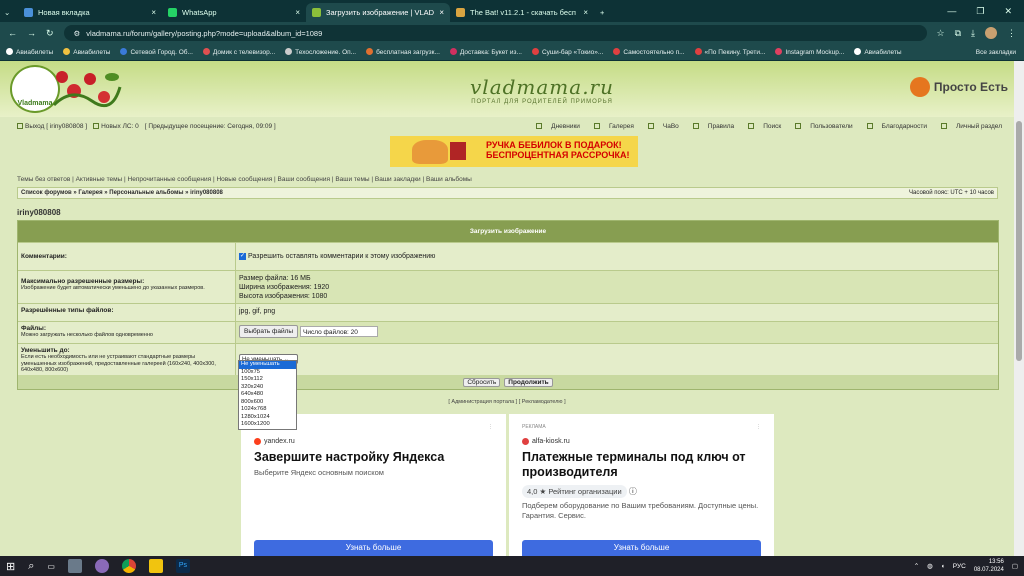  What do you see at coordinates (101, 566) in the screenshot?
I see `app-icon` at bounding box center [101, 566].